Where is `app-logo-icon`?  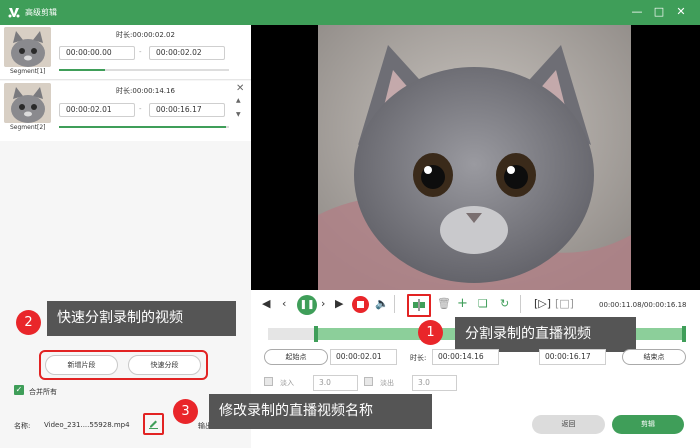 app-logo-icon is located at coordinates (14, 13).